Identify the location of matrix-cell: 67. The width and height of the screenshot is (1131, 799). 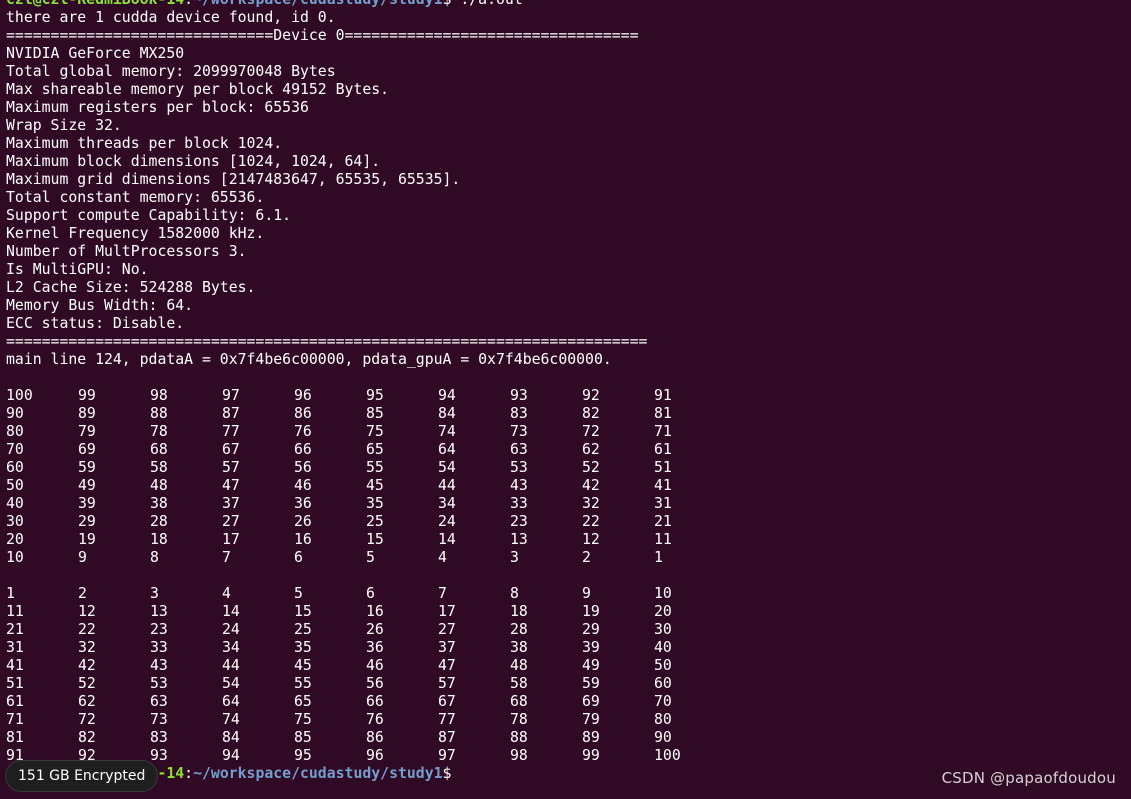
(447, 701).